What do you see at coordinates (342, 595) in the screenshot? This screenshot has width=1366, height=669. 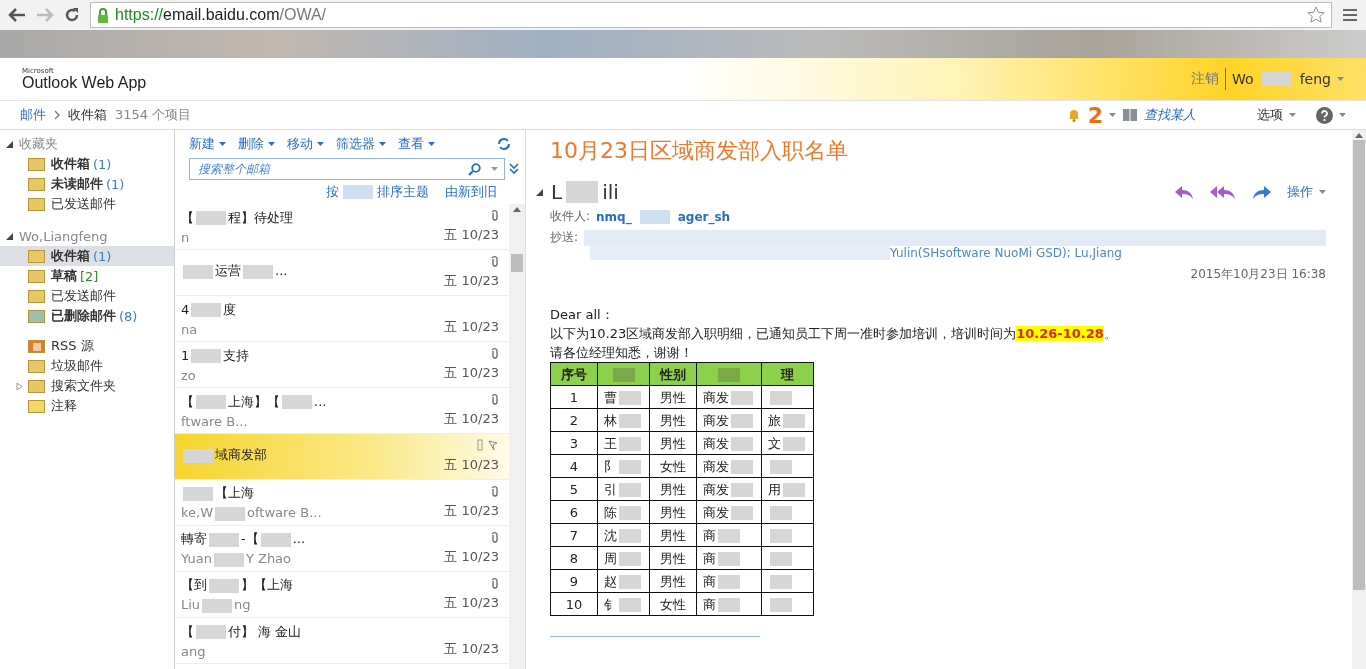 I see `message-row: 【到 】【上海 Liu ng 五 10/23` at bounding box center [342, 595].